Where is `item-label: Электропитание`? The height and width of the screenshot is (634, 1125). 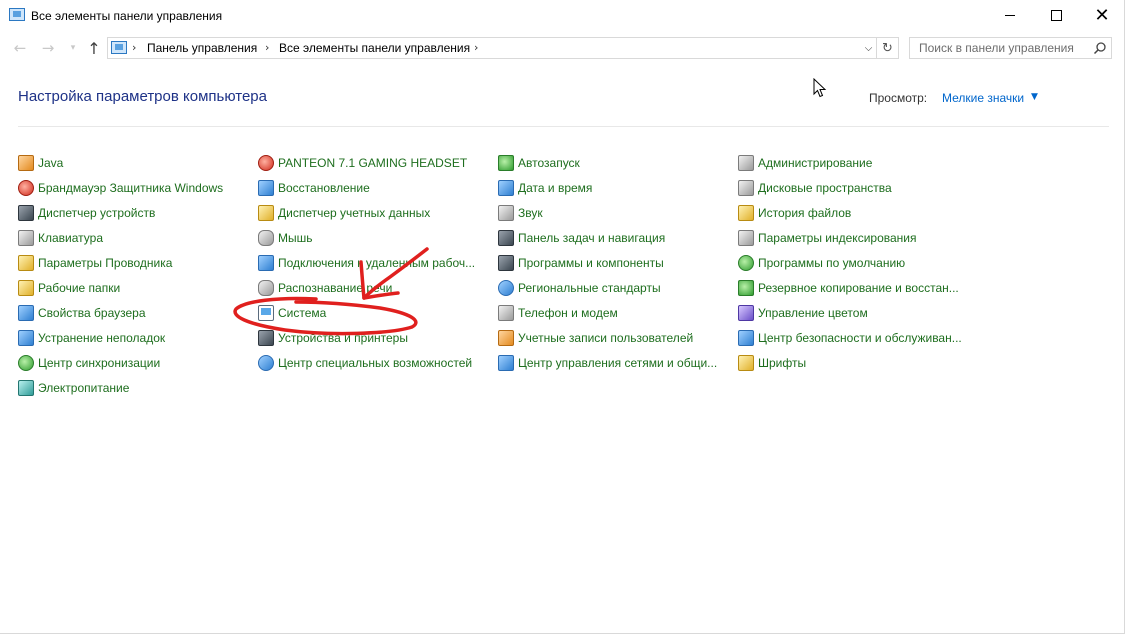
item-label: Электропитание is located at coordinates (84, 388).